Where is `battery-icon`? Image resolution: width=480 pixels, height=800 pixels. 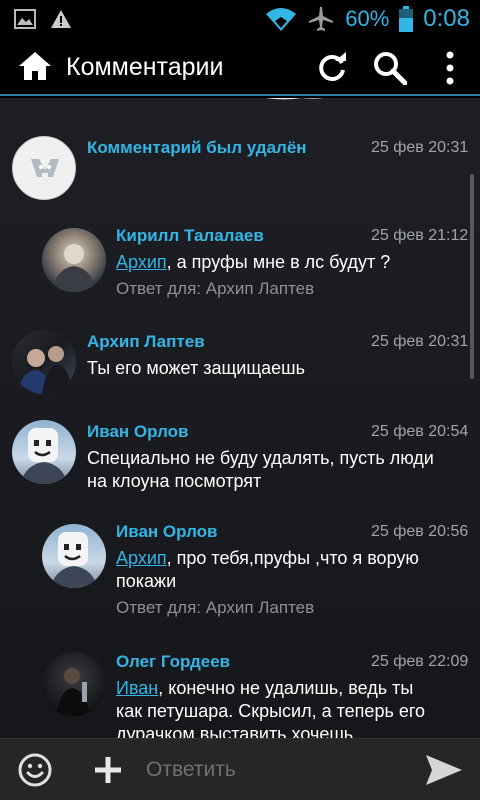
battery-icon is located at coordinates (406, 19).